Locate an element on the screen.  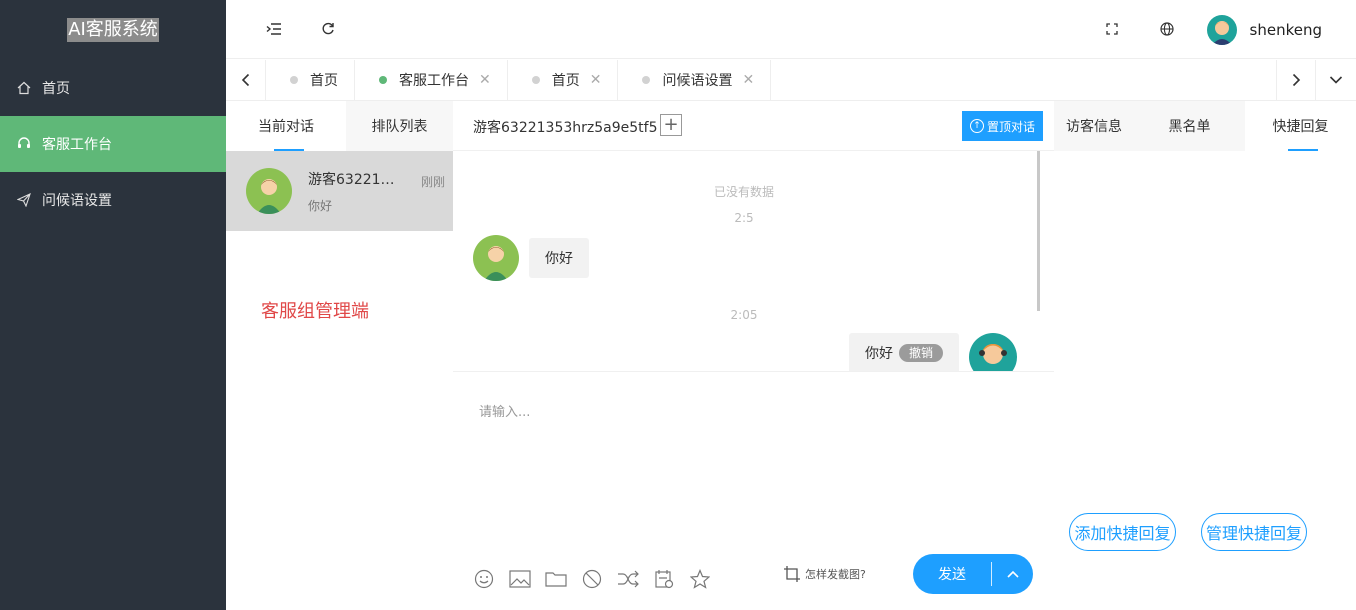
no-more-data: 已没有数据 is located at coordinates (743, 192).